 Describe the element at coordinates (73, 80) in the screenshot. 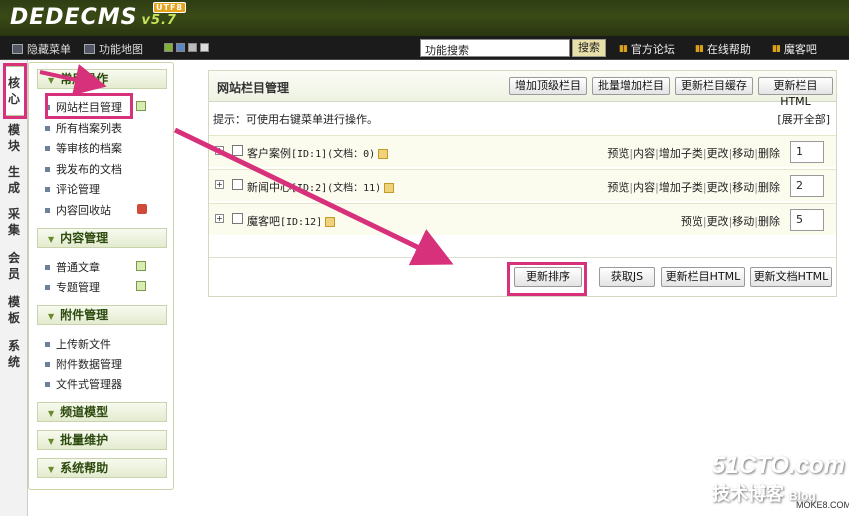

I see `arrow-to-common-ops` at that location.